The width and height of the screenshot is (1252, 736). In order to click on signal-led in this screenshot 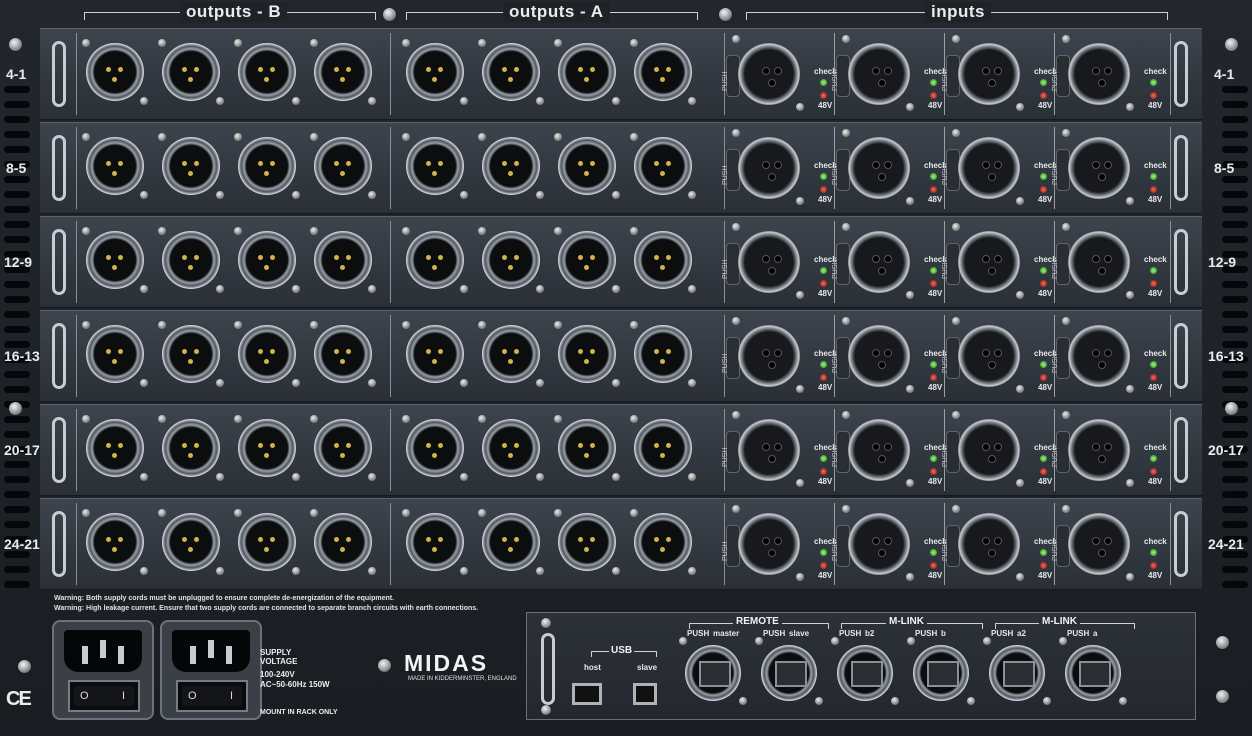, I will do `click(1153, 552)`.